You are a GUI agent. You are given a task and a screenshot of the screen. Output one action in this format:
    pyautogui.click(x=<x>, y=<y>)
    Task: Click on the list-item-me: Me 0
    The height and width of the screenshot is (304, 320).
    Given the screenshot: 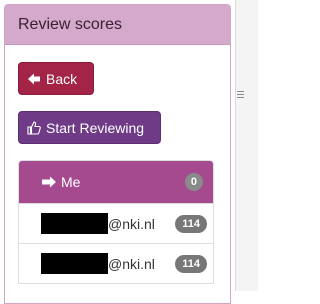 What is the action you would take?
    pyautogui.click(x=116, y=182)
    